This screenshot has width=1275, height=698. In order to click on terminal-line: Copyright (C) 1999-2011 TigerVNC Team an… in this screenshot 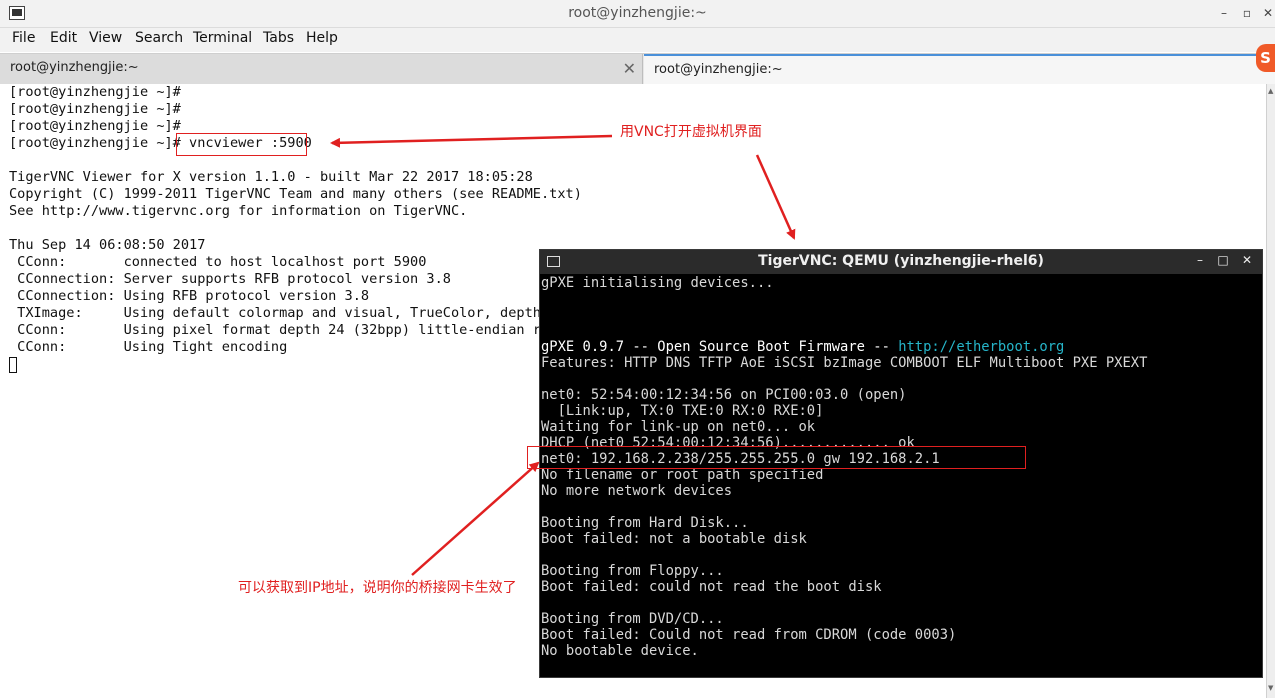, I will do `click(295, 194)`.